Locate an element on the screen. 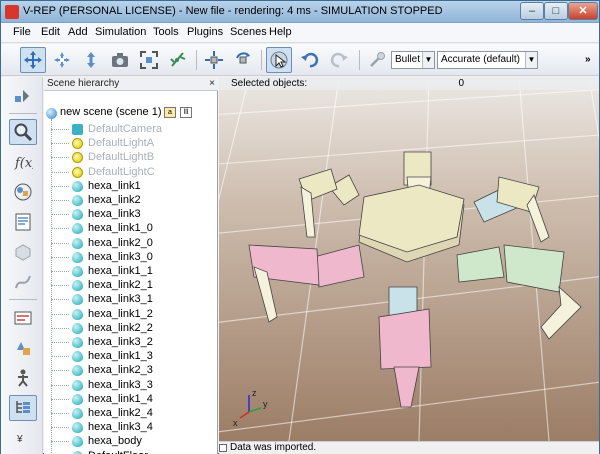  scene-object-properties-icon is located at coordinates (23, 132).